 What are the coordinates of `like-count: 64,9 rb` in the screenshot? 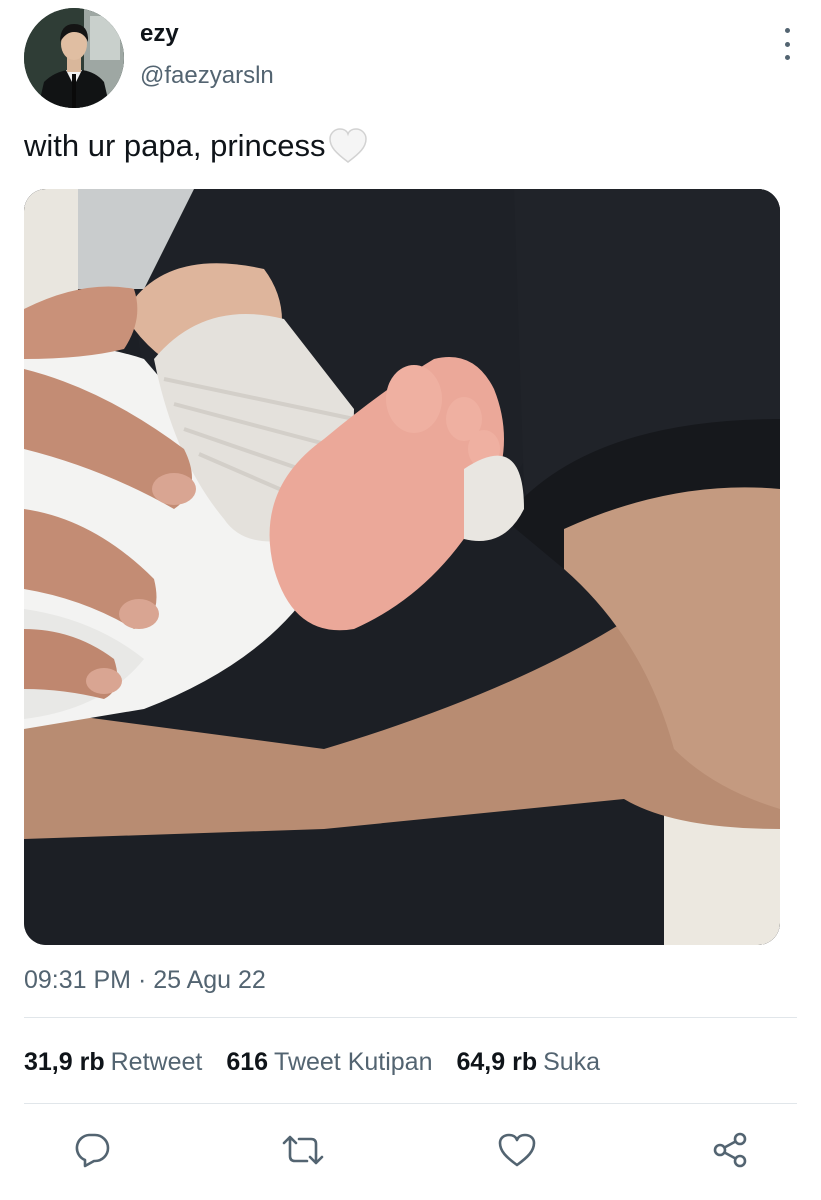 It's located at (497, 1062).